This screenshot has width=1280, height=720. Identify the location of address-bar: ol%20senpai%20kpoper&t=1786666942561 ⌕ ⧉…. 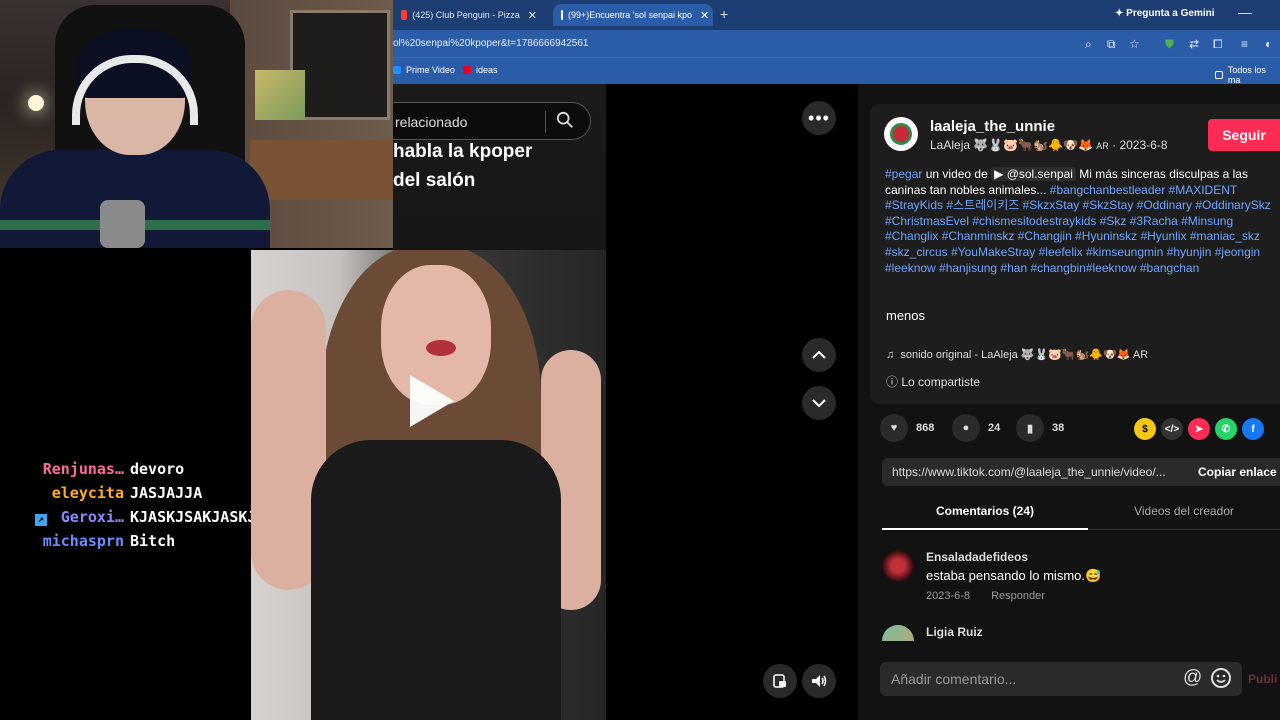
(836, 43).